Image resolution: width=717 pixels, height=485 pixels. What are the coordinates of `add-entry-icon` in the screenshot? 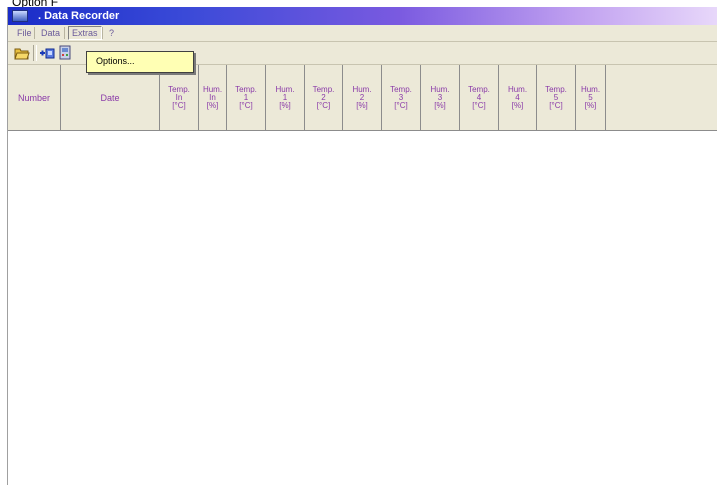 It's located at (47, 53).